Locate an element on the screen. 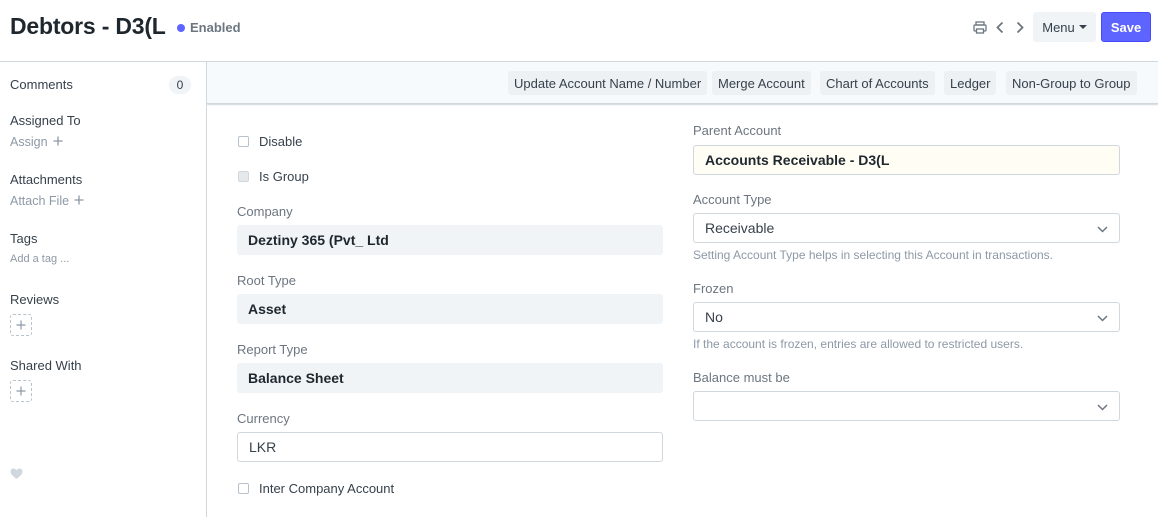 This screenshot has width=1158, height=517. menu-button-label: Menu is located at coordinates (1058, 27).